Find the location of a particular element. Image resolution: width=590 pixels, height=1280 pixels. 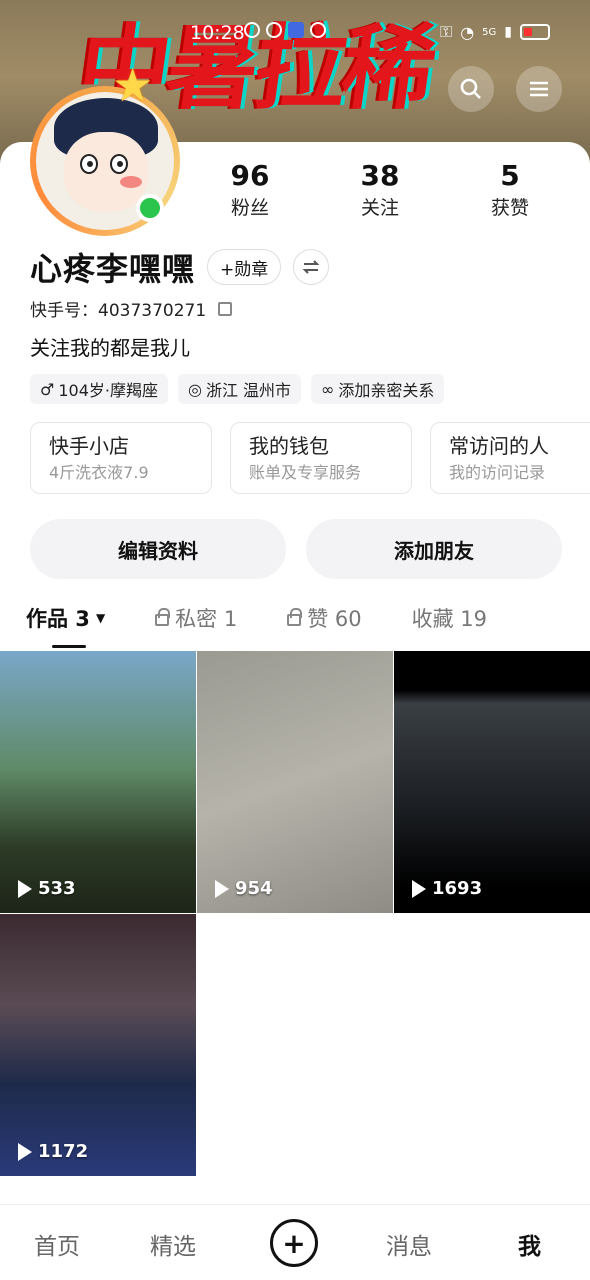

play-count: 1693 is located at coordinates (447, 888).